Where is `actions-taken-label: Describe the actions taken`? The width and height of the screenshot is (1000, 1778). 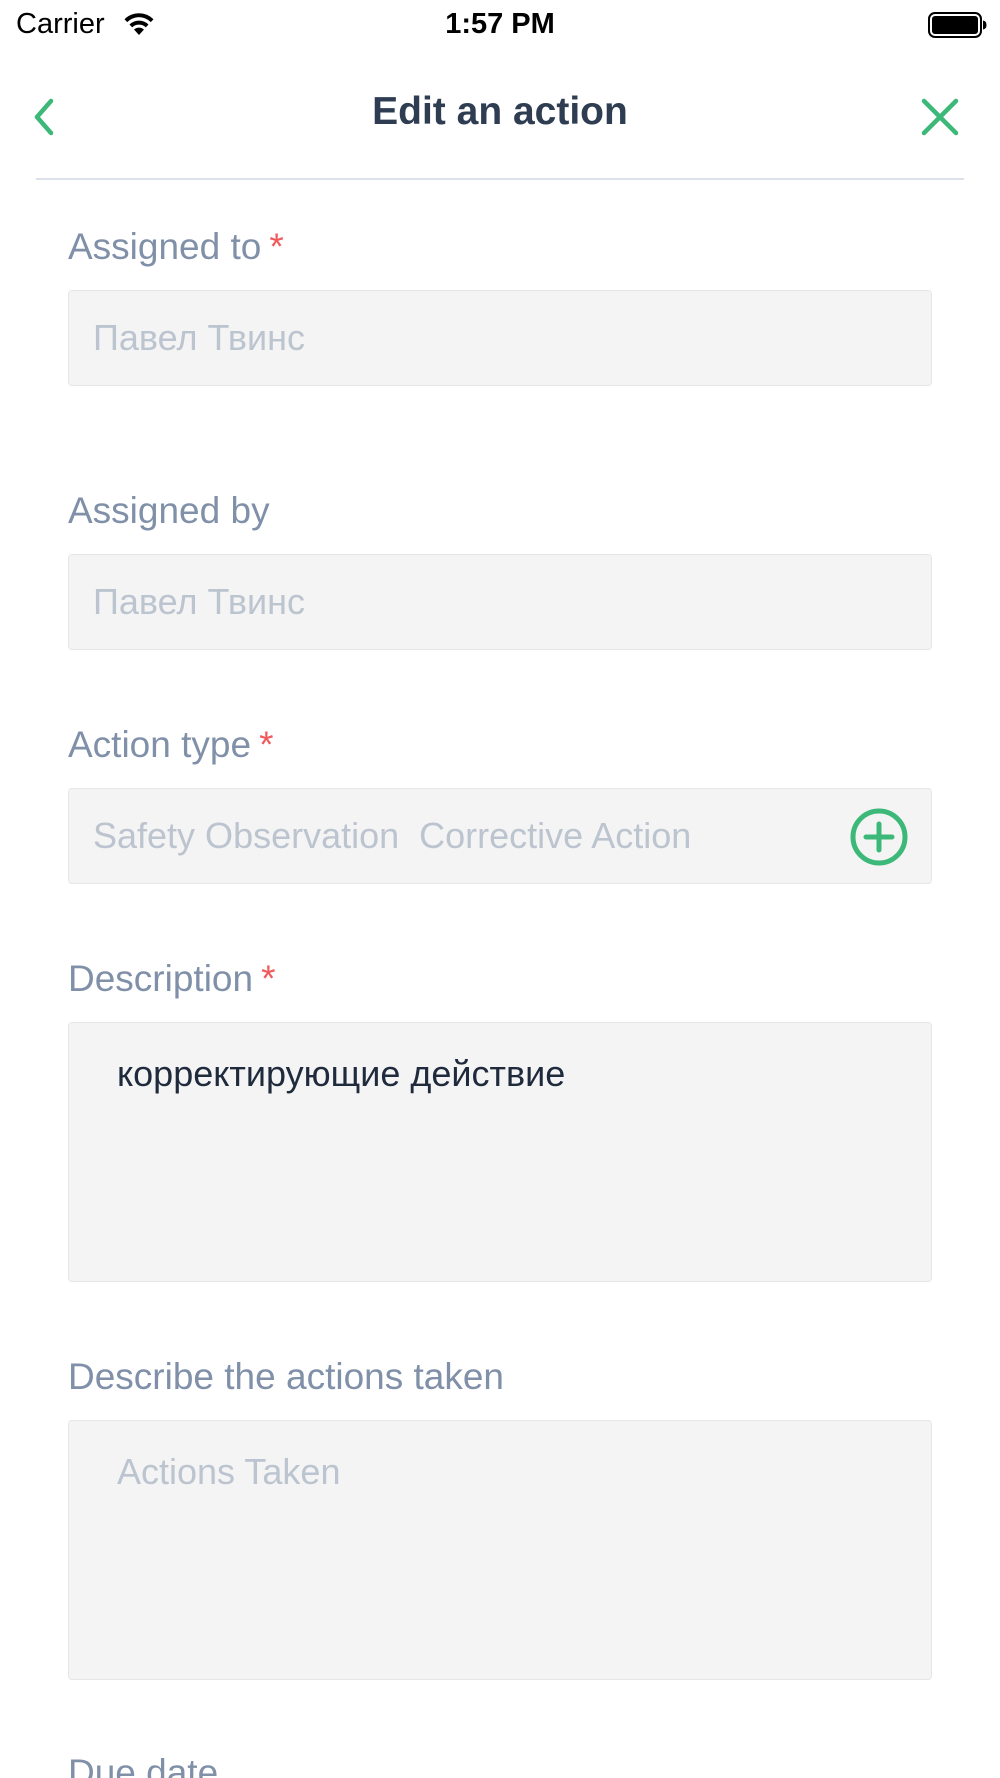 actions-taken-label: Describe the actions taken is located at coordinates (286, 1377).